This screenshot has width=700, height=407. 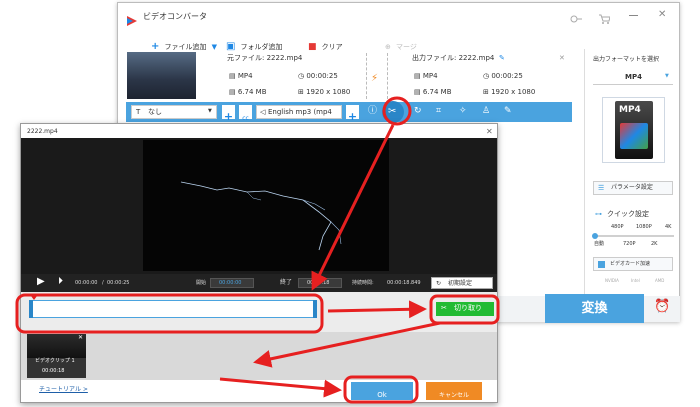 I want to click on highlight-cut-tool, so click(x=397, y=111).